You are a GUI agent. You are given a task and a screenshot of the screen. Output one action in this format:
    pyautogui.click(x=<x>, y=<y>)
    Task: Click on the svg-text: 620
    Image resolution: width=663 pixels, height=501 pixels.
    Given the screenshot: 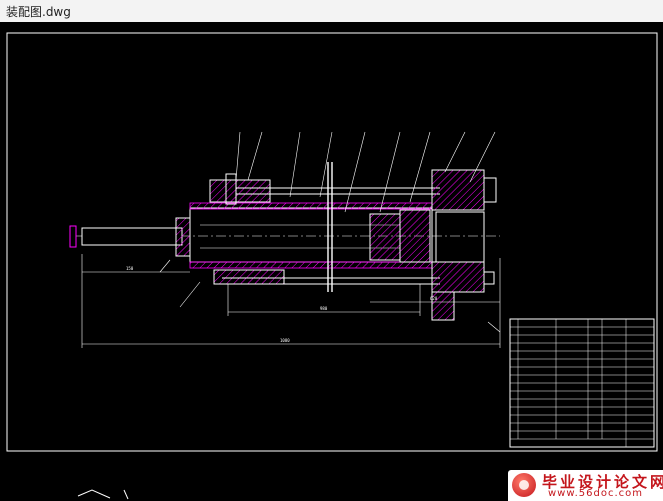 What is the action you would take?
    pyautogui.click(x=434, y=298)
    